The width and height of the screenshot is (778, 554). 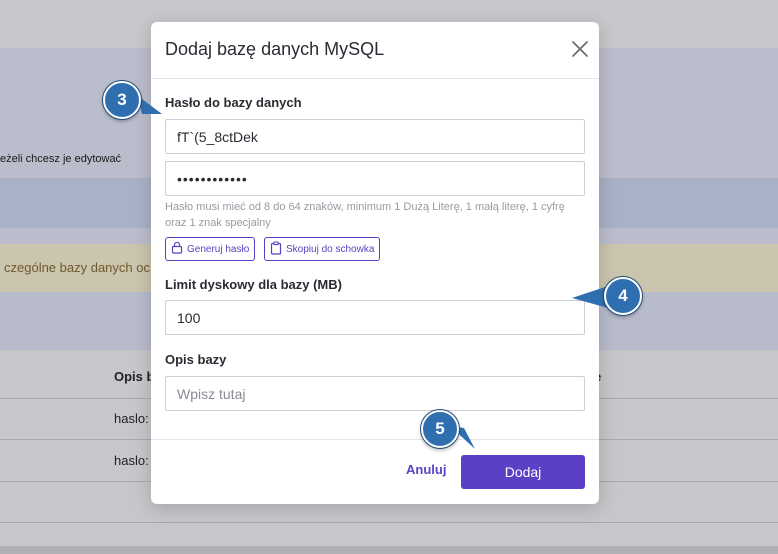 I want to click on background-notice-text: czególne bazy danych oc, so click(x=77, y=267).